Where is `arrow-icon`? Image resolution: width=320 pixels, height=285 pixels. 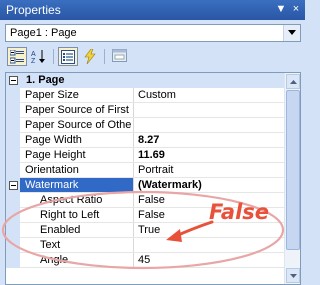
arrow-icon is located at coordinates (190, 231).